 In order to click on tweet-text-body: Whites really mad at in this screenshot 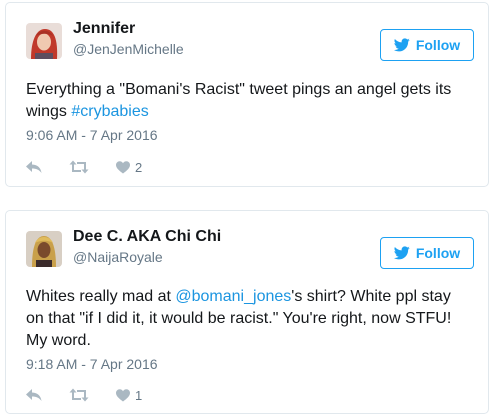, I will do `click(101, 296)`.